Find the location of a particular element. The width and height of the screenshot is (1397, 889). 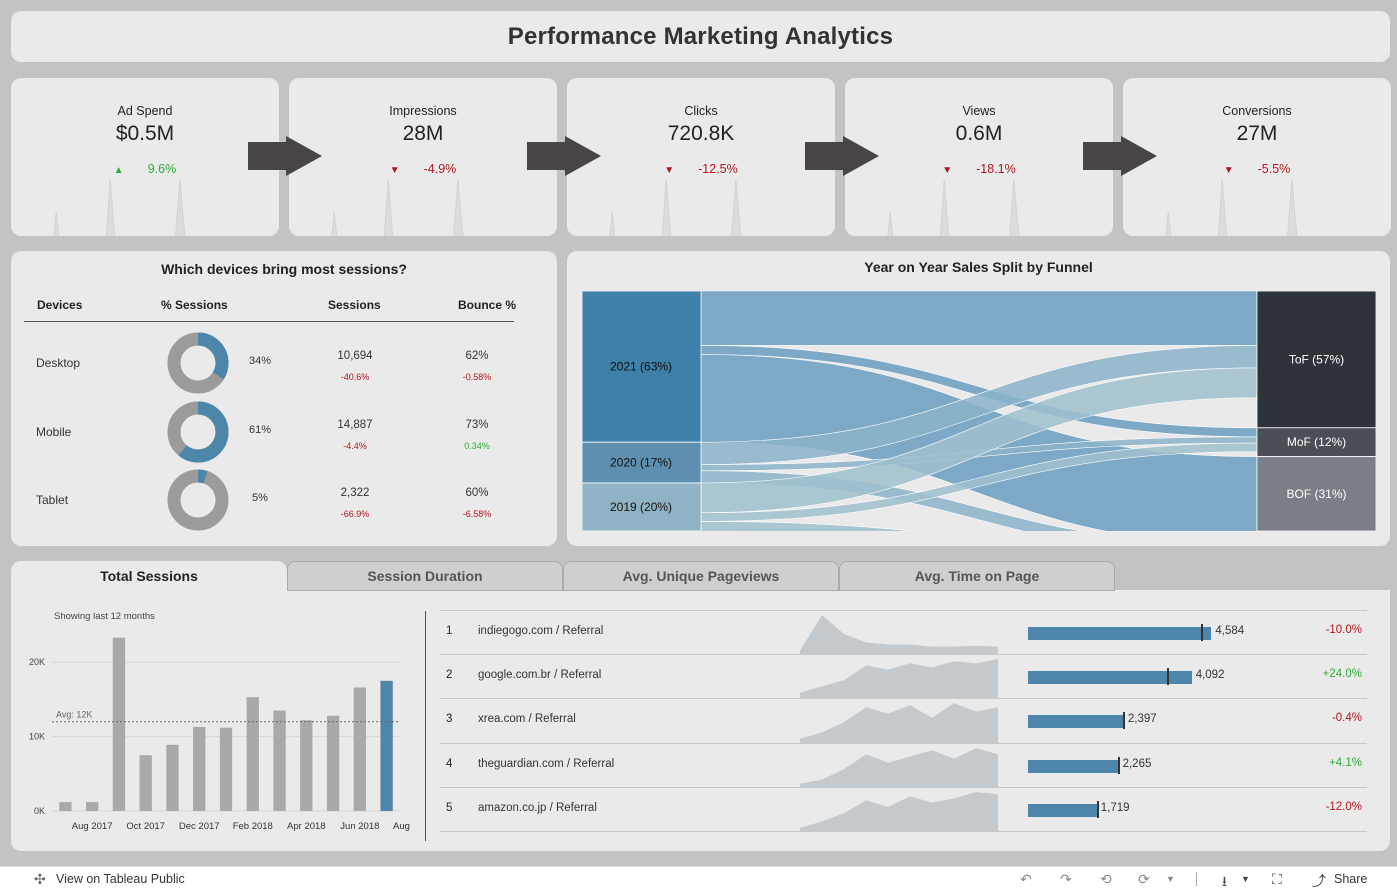

tab-total-sessions: Total Sessions is located at coordinates (149, 576).